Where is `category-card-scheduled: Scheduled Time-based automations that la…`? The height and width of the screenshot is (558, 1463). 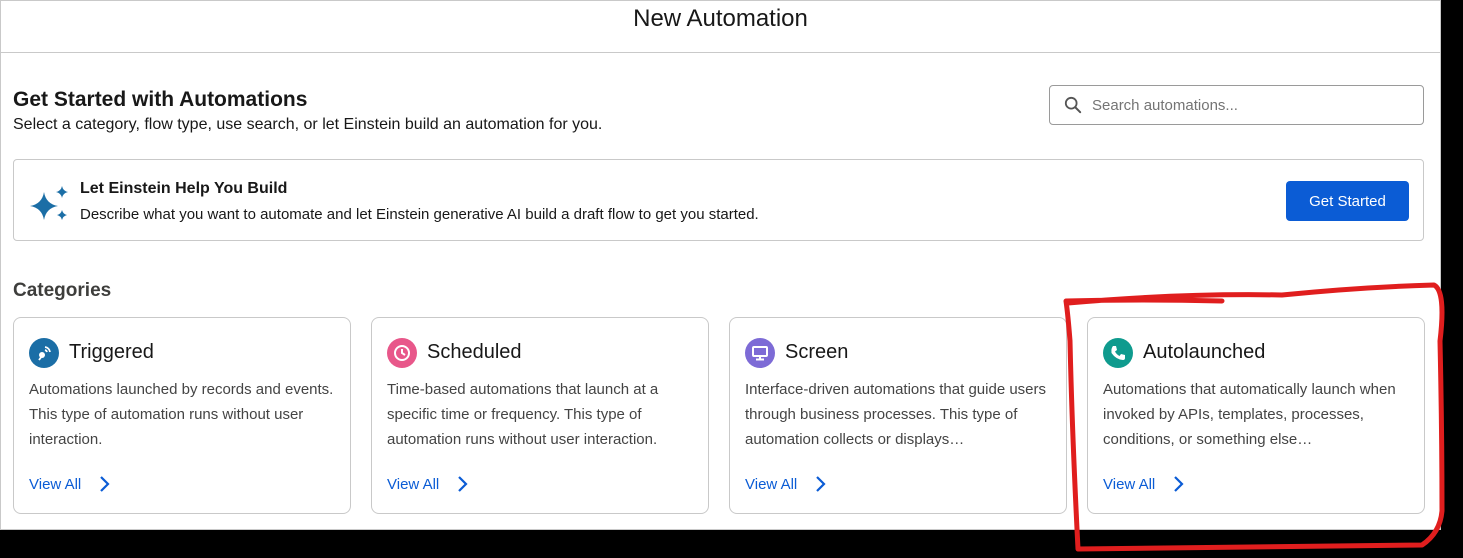 category-card-scheduled: Scheduled Time-based automations that la… is located at coordinates (540, 415).